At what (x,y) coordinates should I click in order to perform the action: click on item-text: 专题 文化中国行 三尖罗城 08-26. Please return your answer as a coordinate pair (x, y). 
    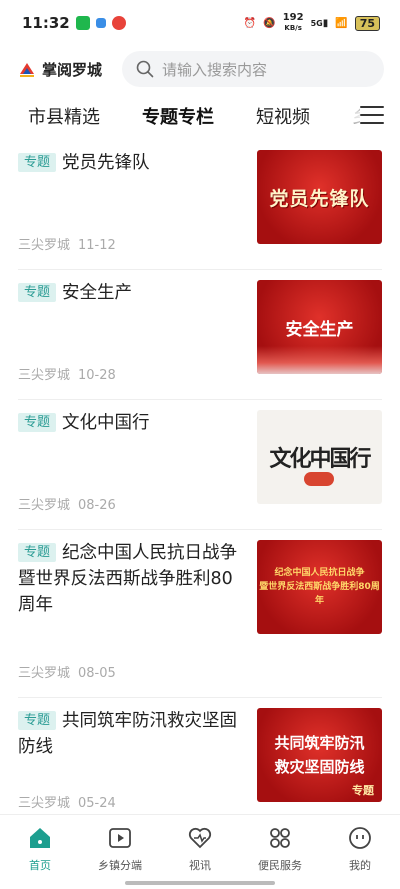
    Looking at the image, I should click on (132, 469).